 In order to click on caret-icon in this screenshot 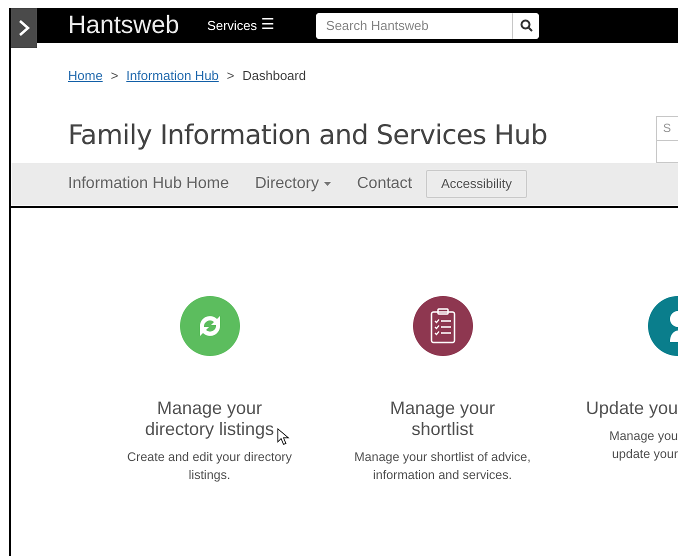, I will do `click(327, 184)`.